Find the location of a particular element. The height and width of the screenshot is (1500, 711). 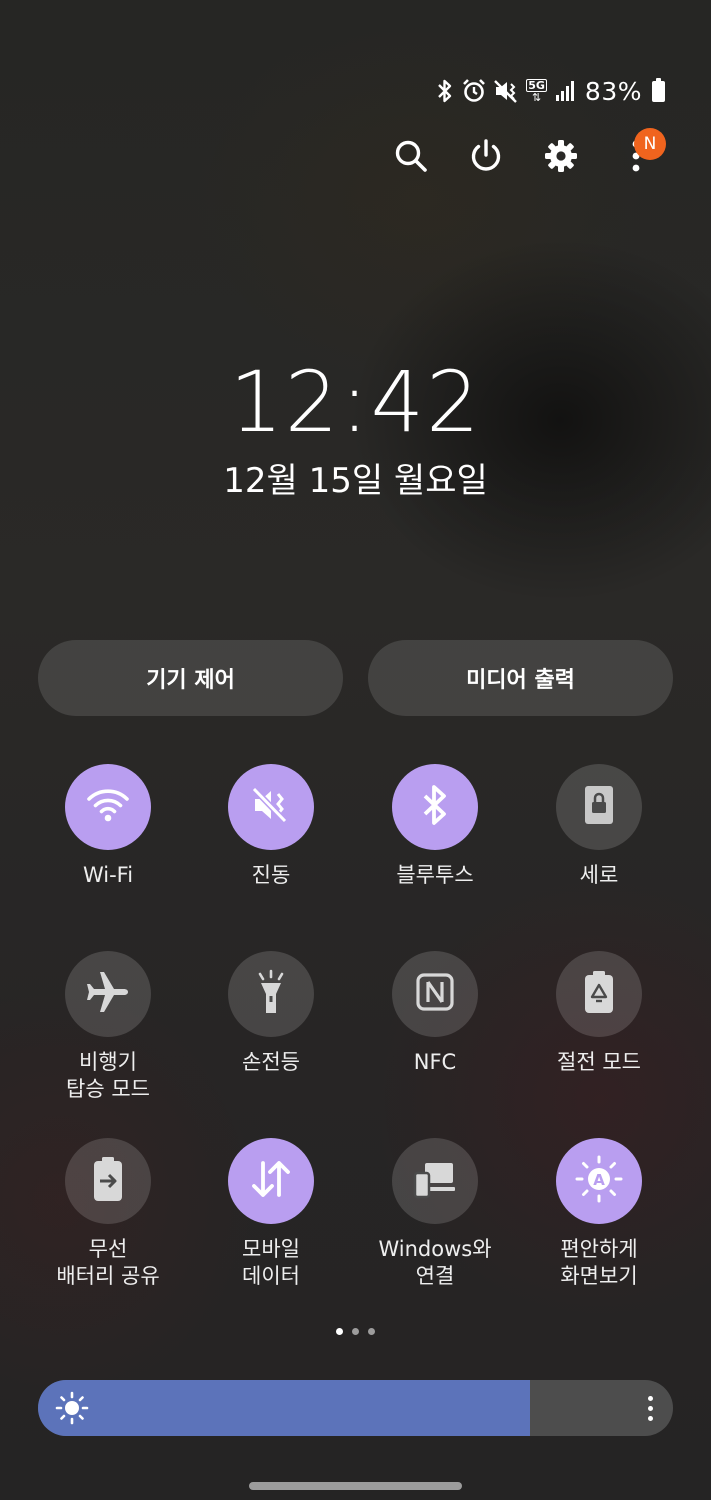

5g-icon: 5G ⇅ is located at coordinates (536, 91).